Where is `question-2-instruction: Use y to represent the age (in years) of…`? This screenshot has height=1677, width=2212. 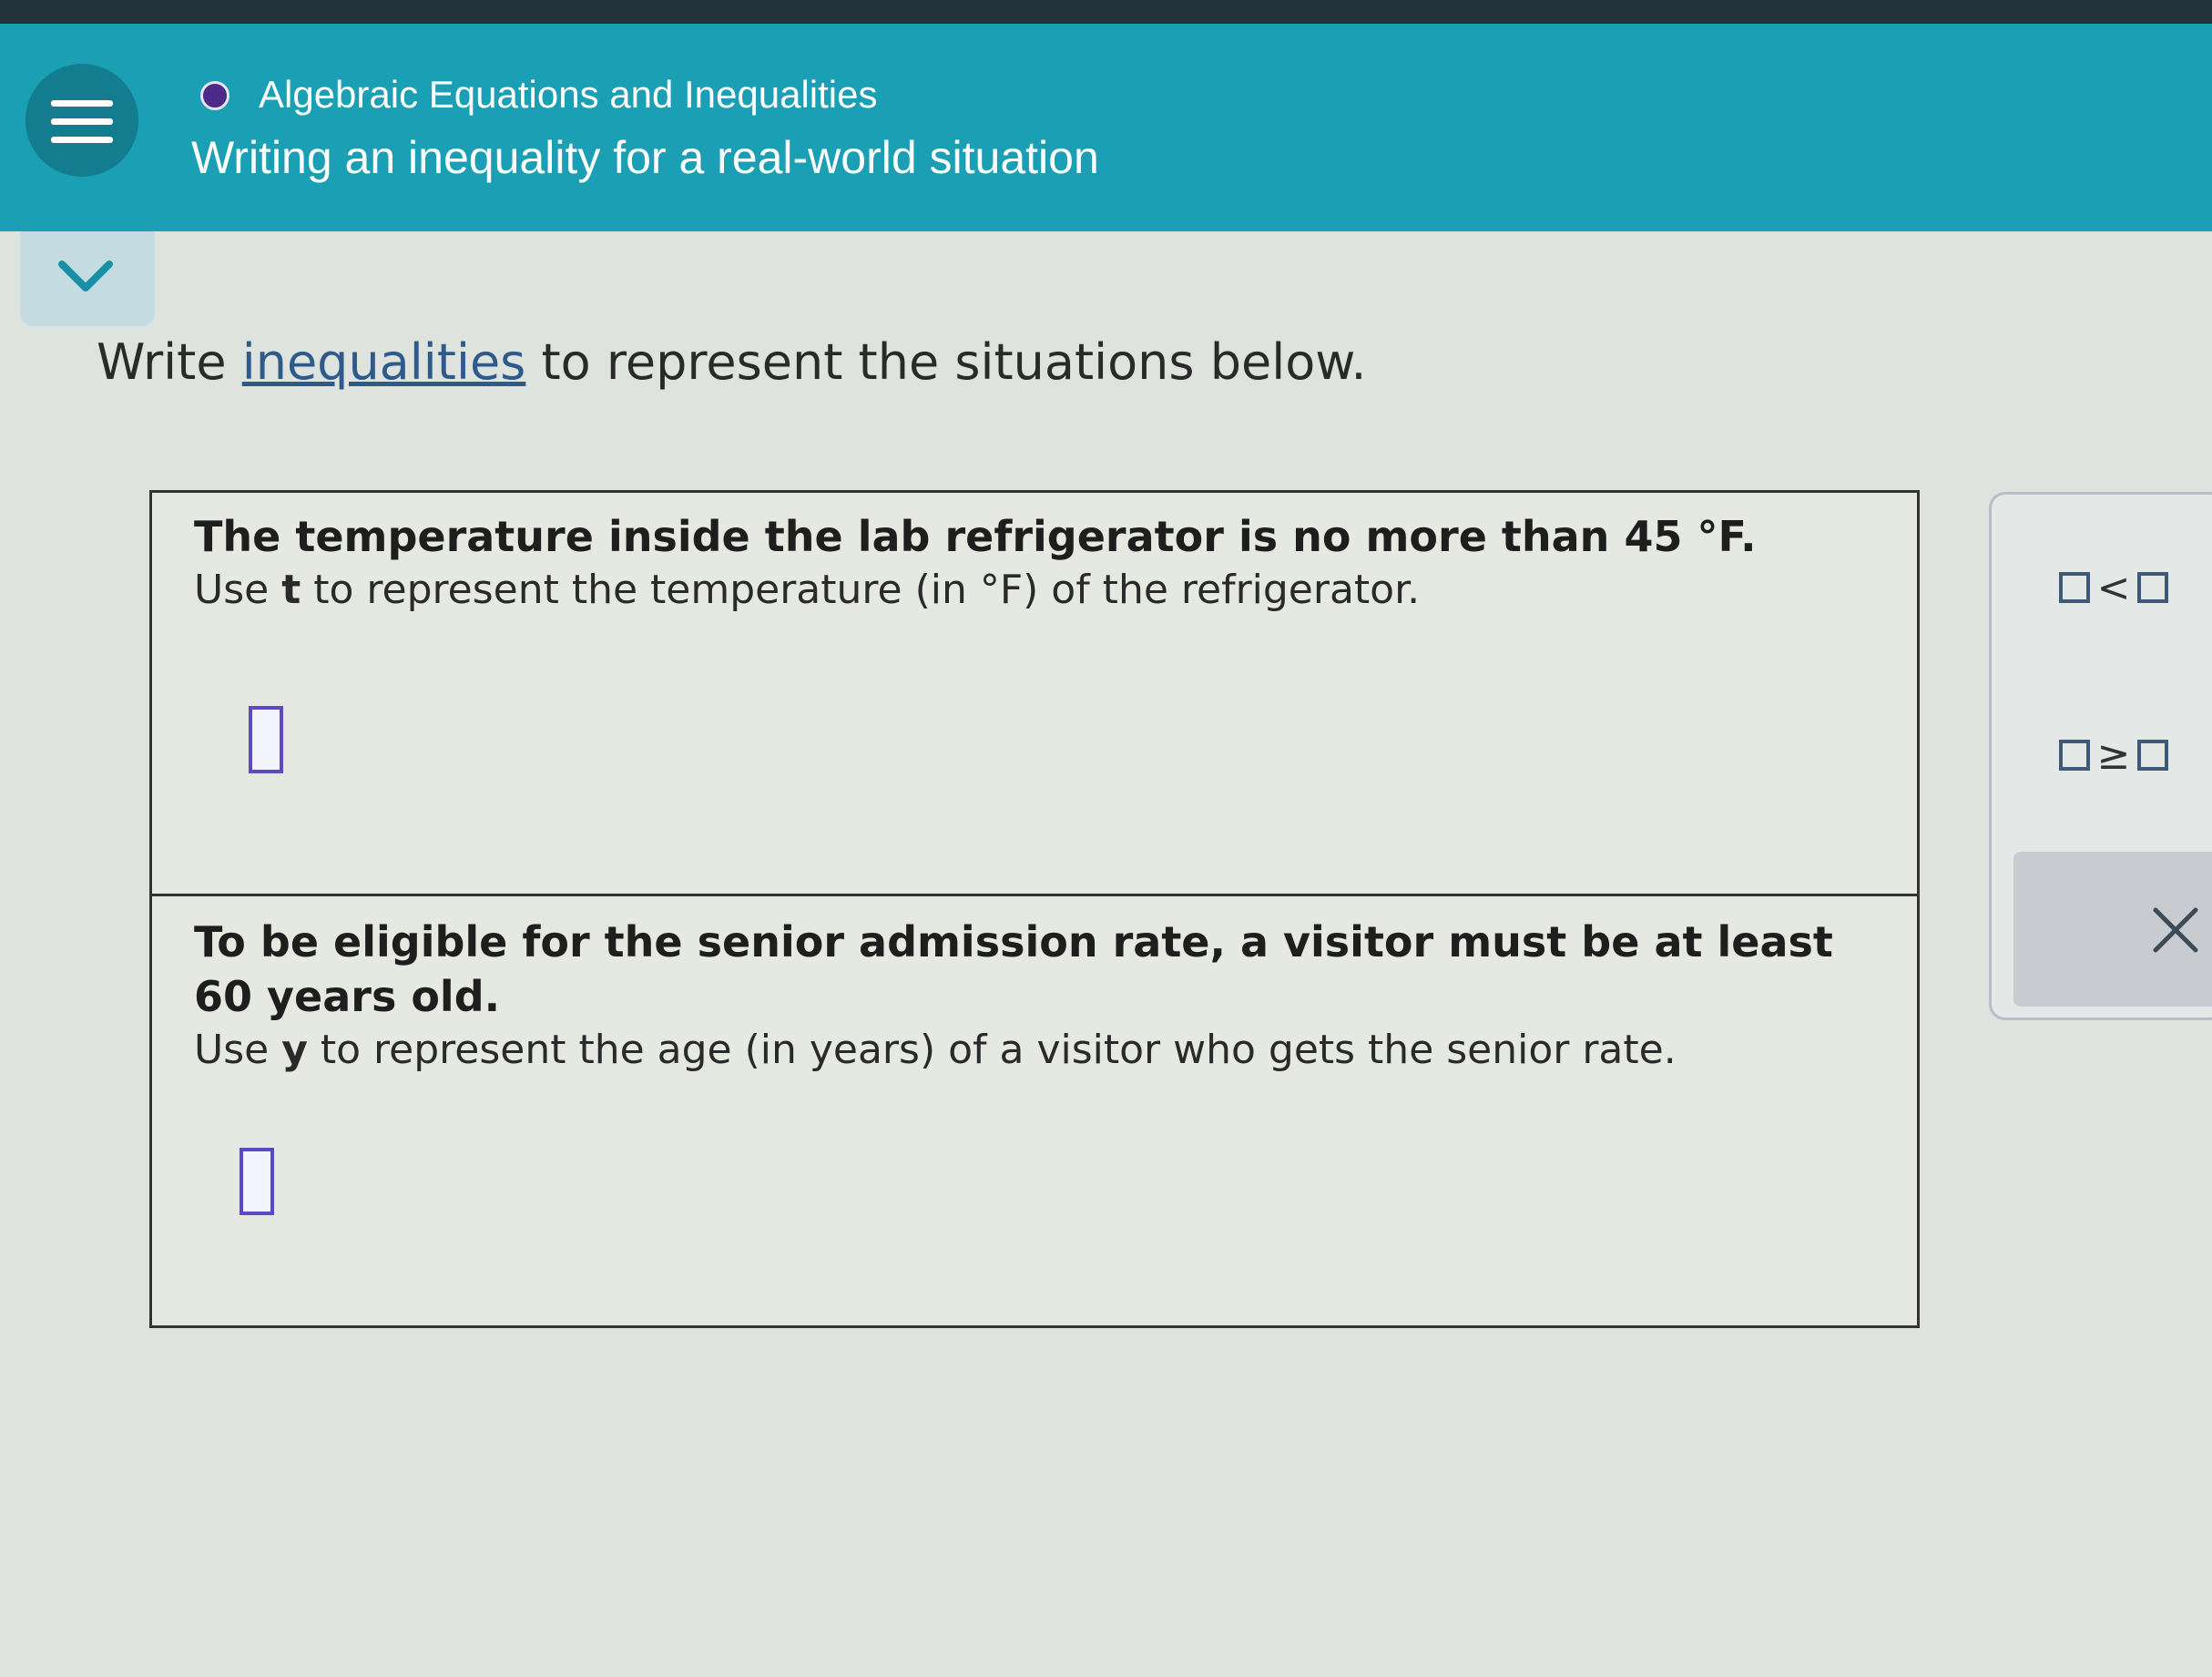 question-2-instruction: Use y to represent the age (in years) of… is located at coordinates (936, 1050).